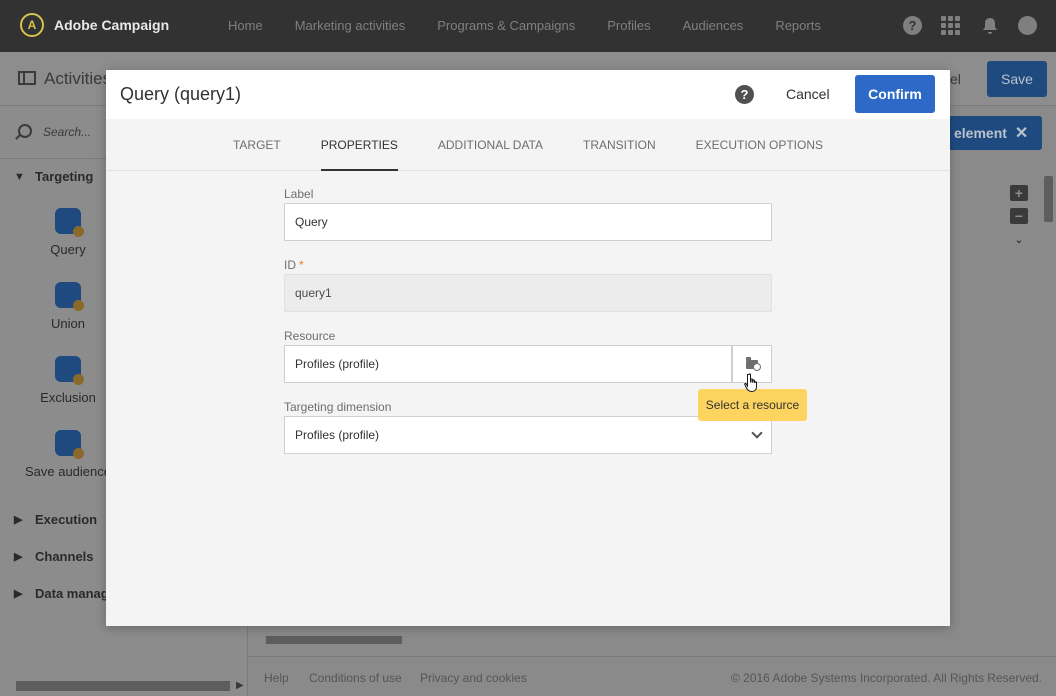 The image size is (1056, 696). What do you see at coordinates (27, 78) in the screenshot?
I see `activities-panel-icon` at bounding box center [27, 78].